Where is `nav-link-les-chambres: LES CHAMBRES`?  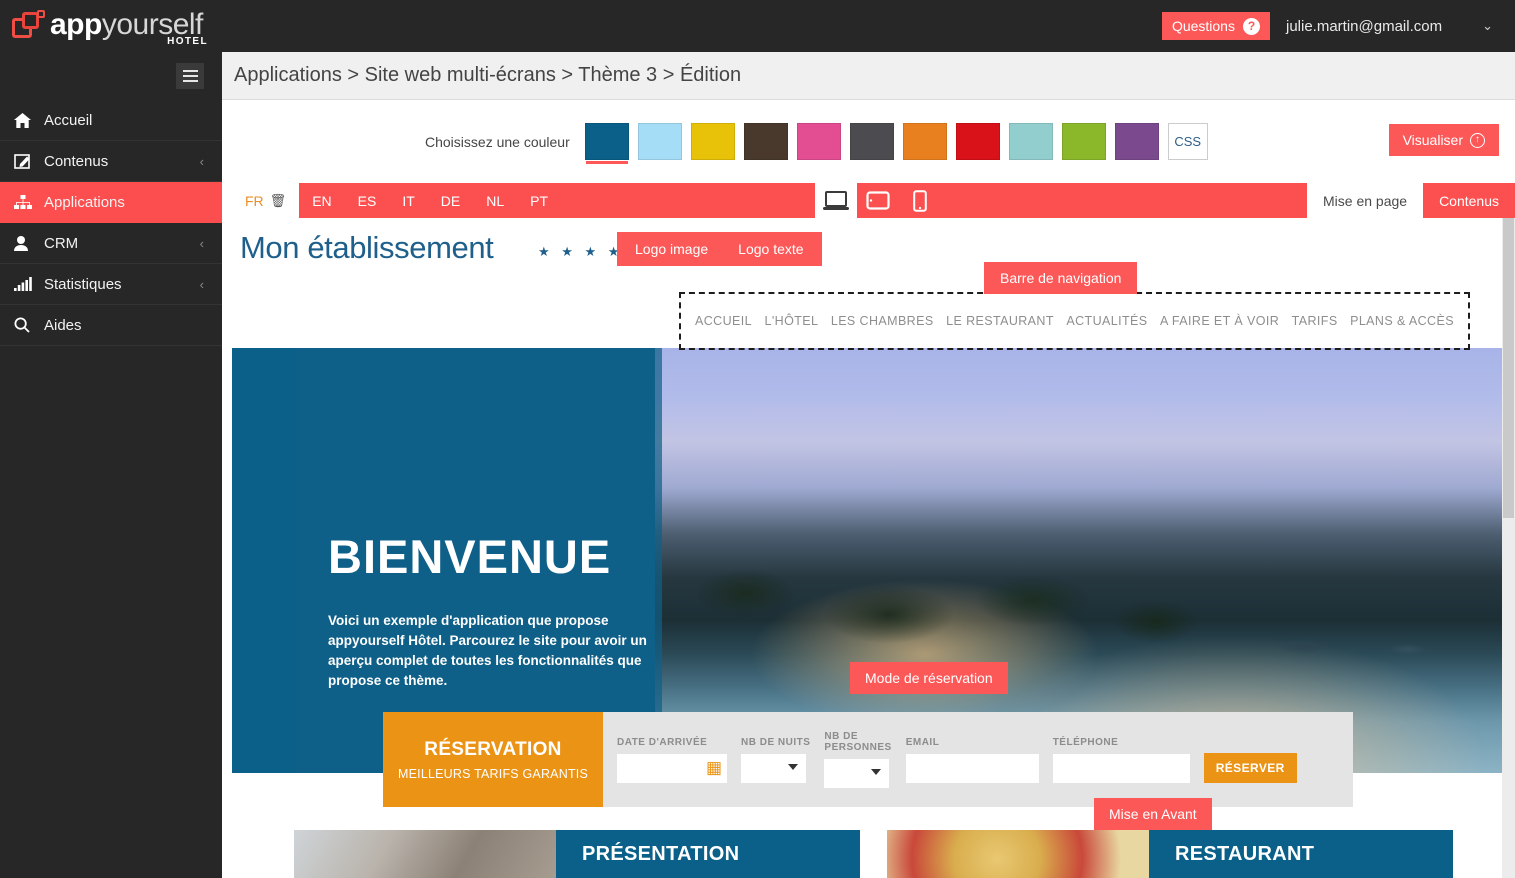
nav-link-les-chambres: LES CHAMBRES is located at coordinates (882, 321).